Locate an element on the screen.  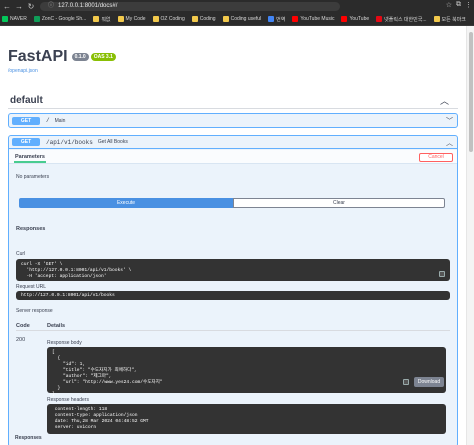
response-body-label: Response body is located at coordinates (64, 343).